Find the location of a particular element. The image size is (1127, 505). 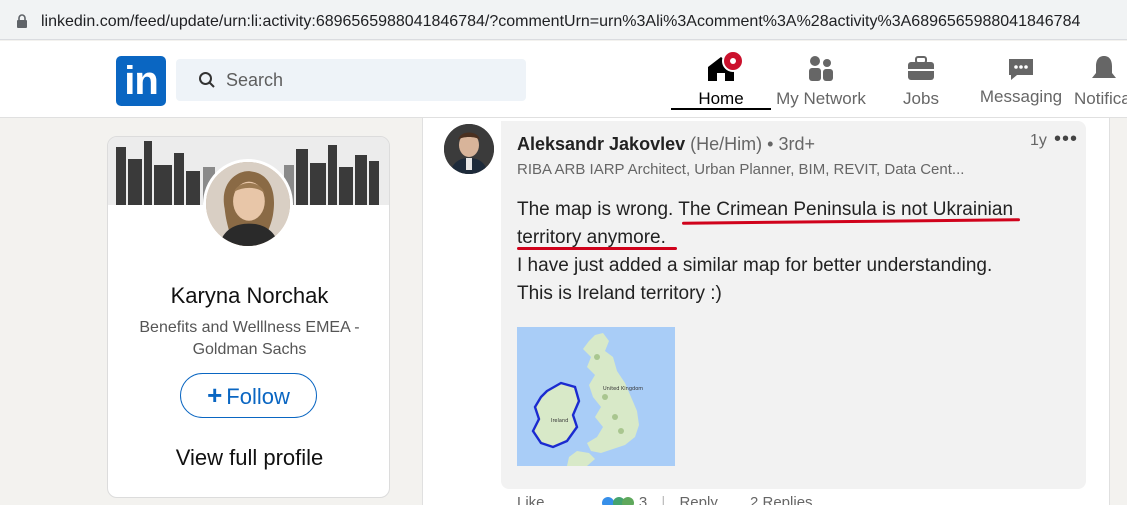

comment-line-4: This is Ireland territory :) is located at coordinates (619, 293).